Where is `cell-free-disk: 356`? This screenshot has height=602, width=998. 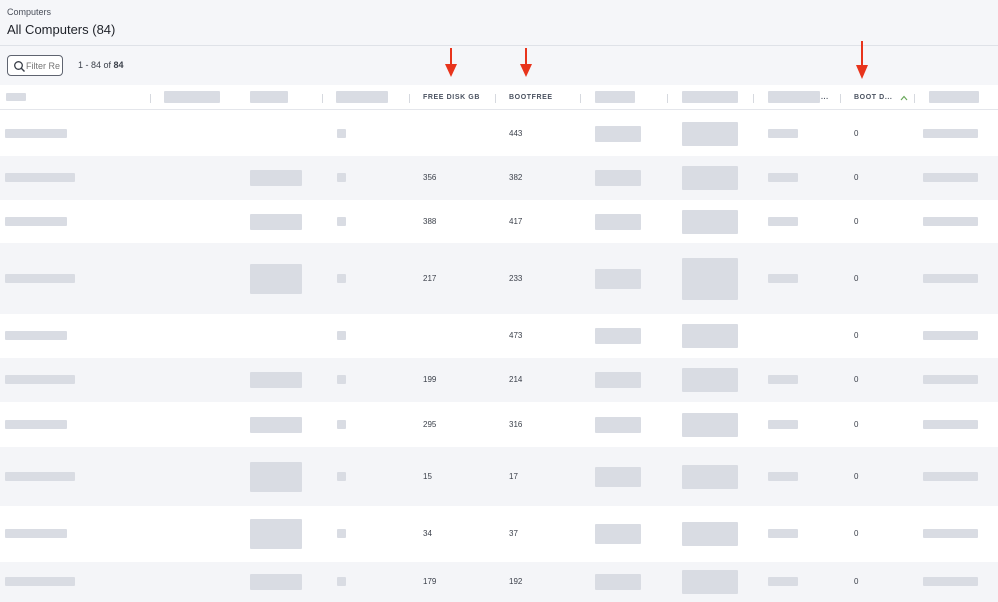
cell-free-disk: 356 is located at coordinates (430, 177).